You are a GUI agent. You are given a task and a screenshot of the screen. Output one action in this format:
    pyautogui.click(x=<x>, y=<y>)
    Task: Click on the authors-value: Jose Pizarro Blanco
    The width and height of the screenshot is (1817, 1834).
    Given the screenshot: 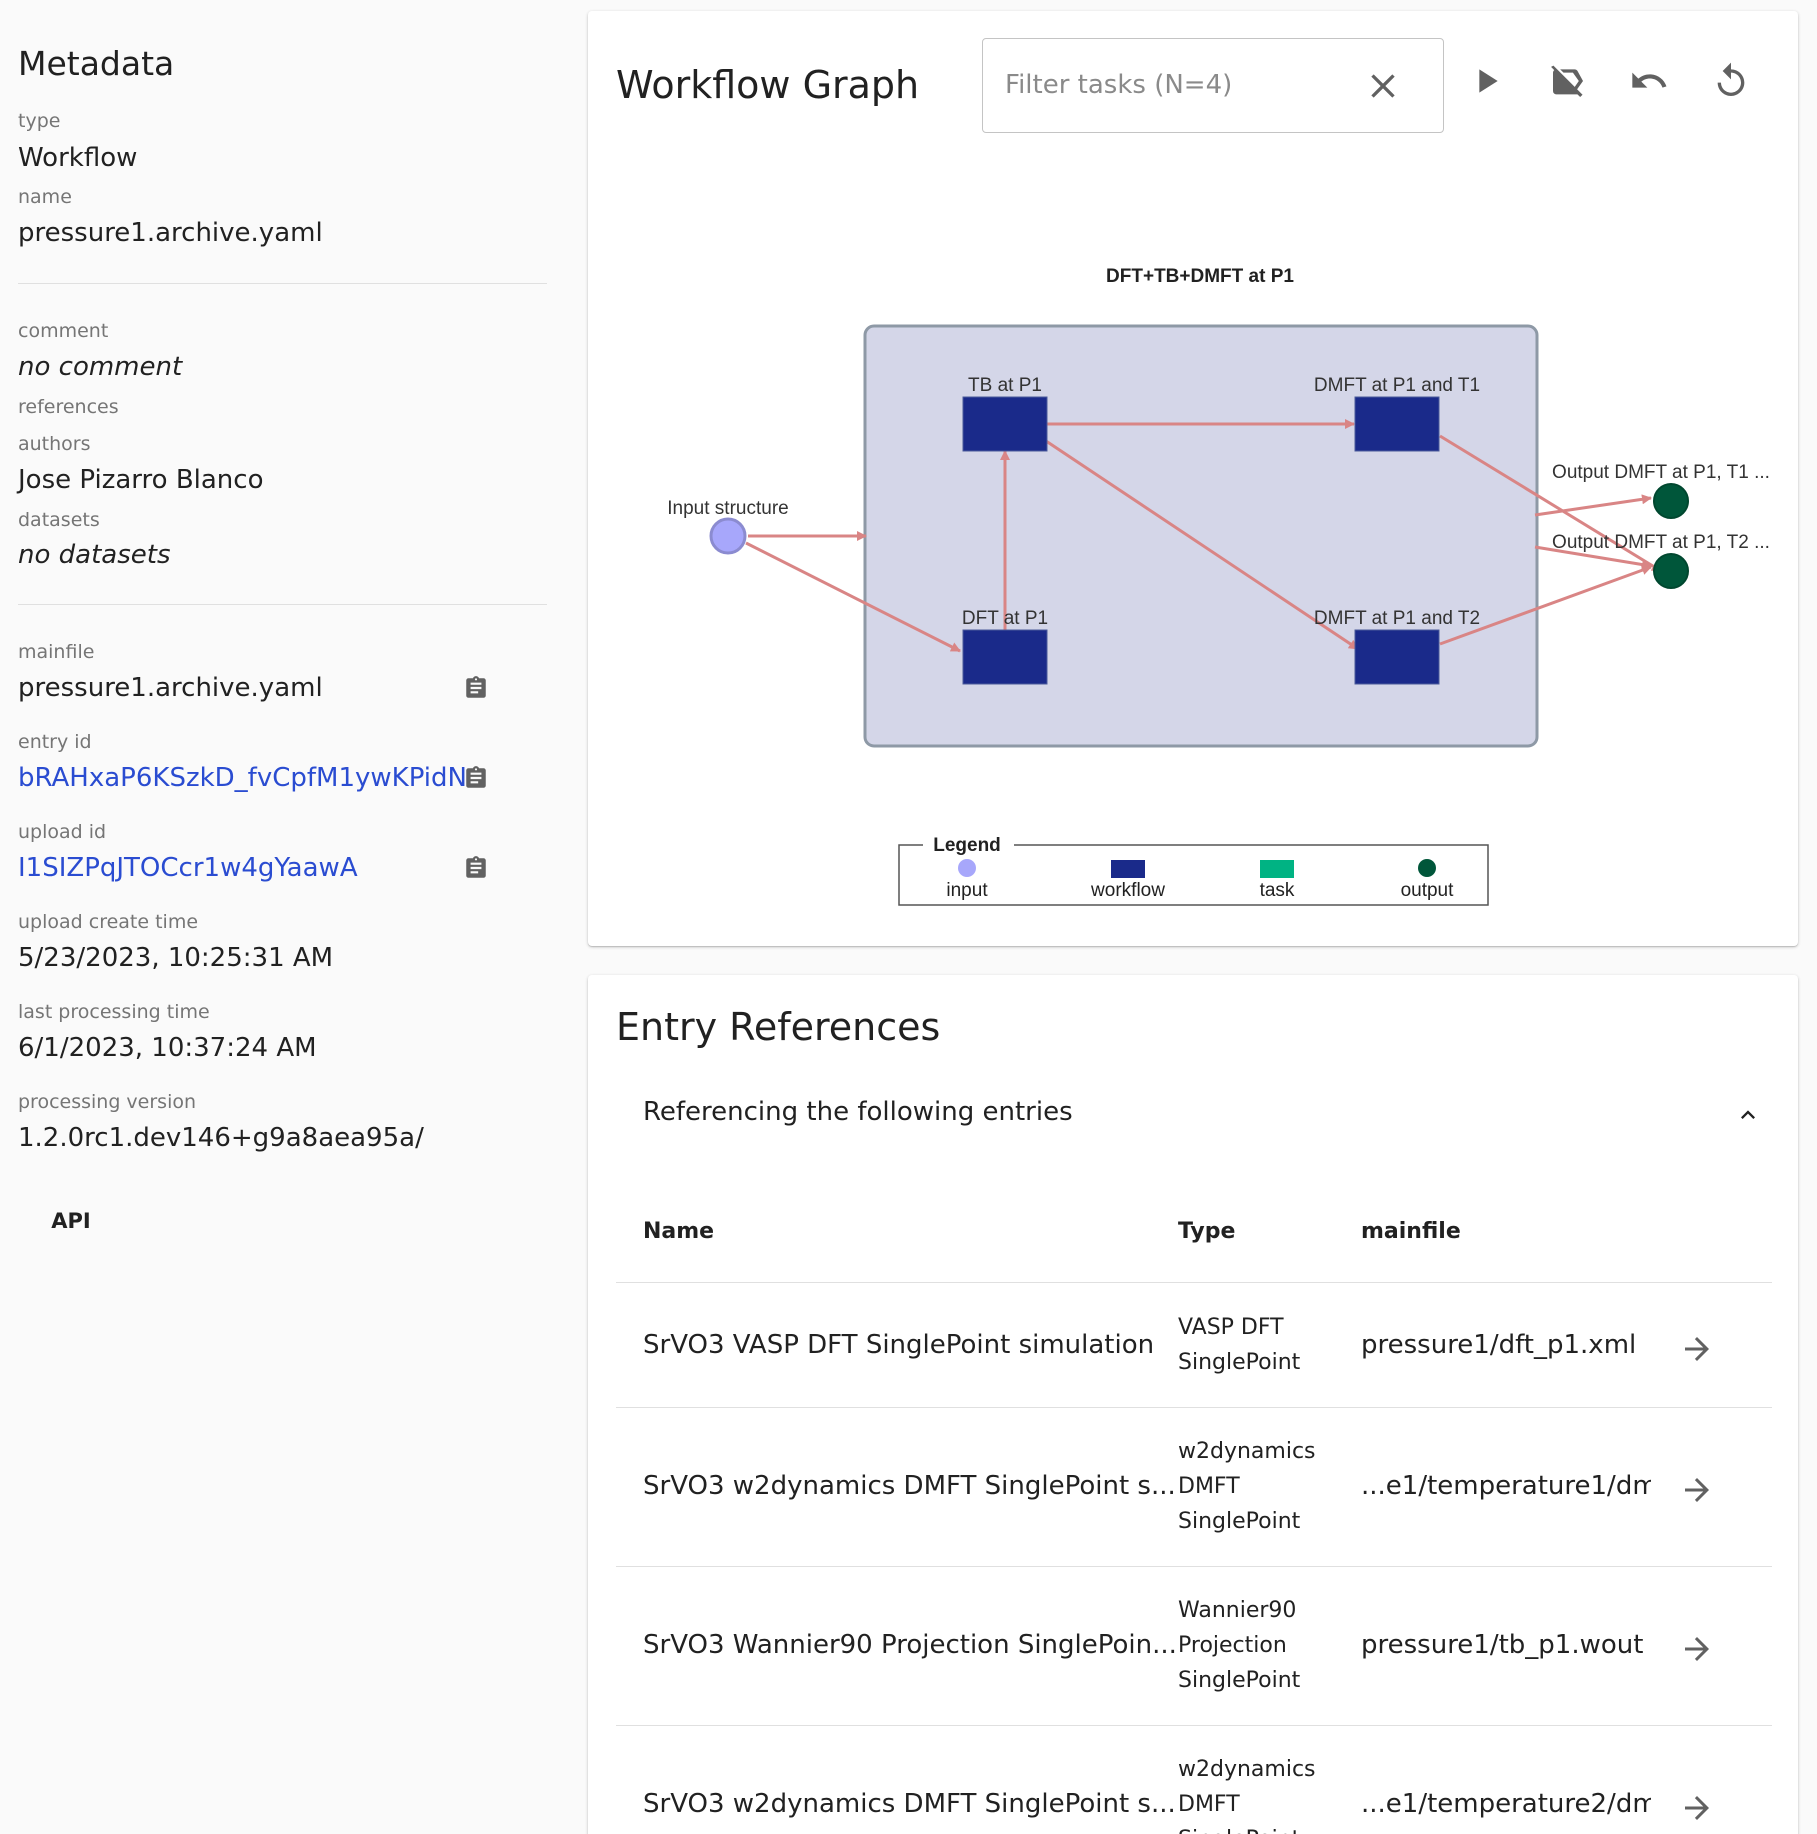 What is the action you would take?
    pyautogui.click(x=141, y=480)
    